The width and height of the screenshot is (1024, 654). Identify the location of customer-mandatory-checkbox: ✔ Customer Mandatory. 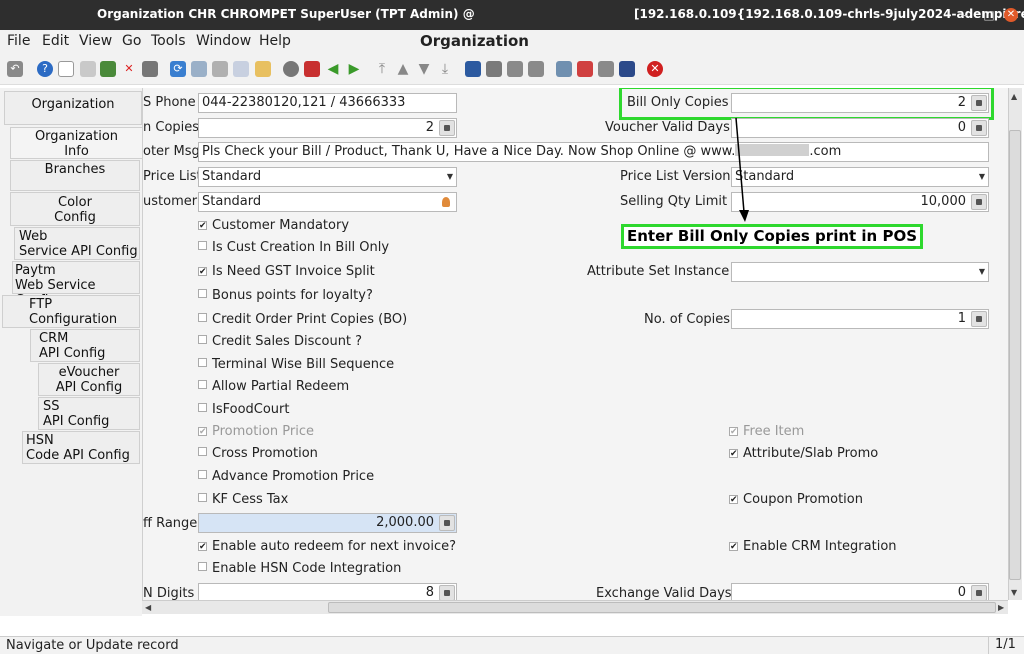
(273, 225).